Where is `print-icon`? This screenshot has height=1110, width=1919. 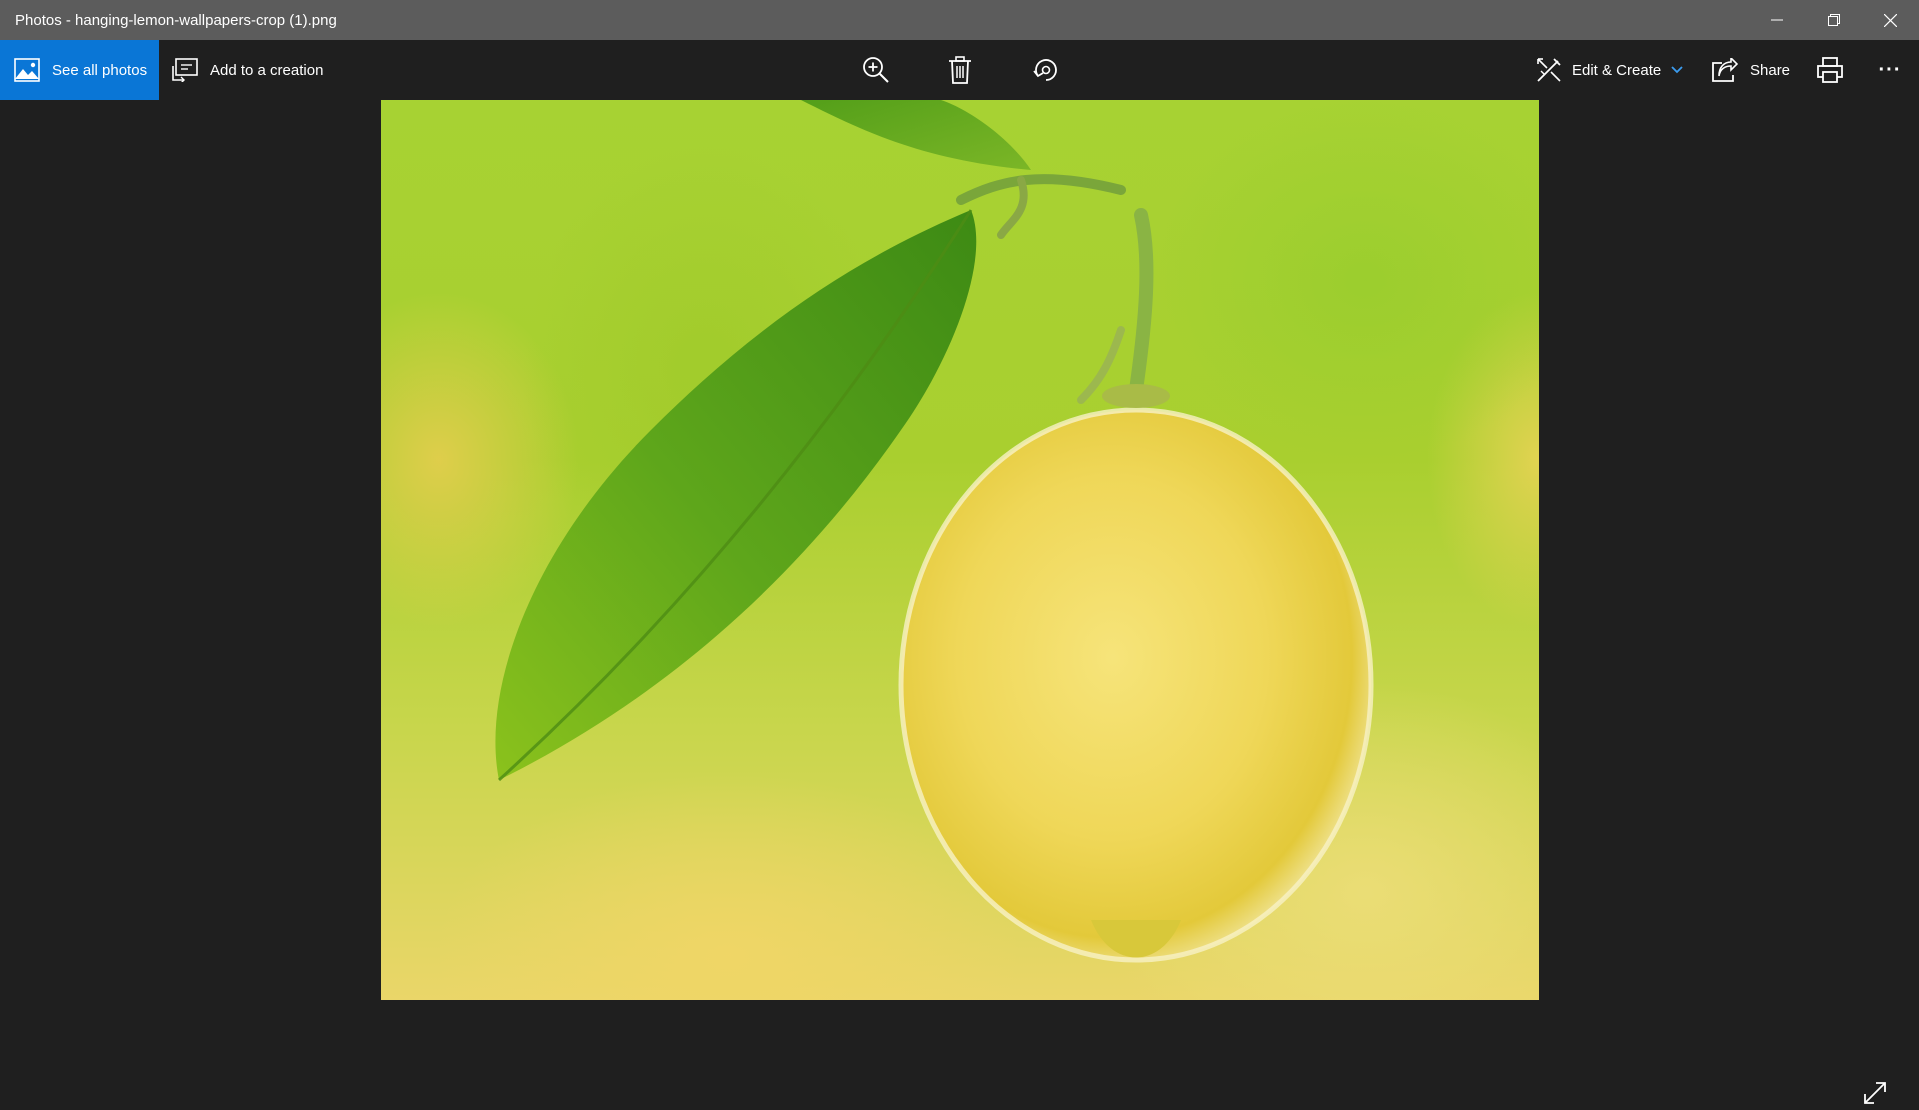
print-icon is located at coordinates (1830, 70).